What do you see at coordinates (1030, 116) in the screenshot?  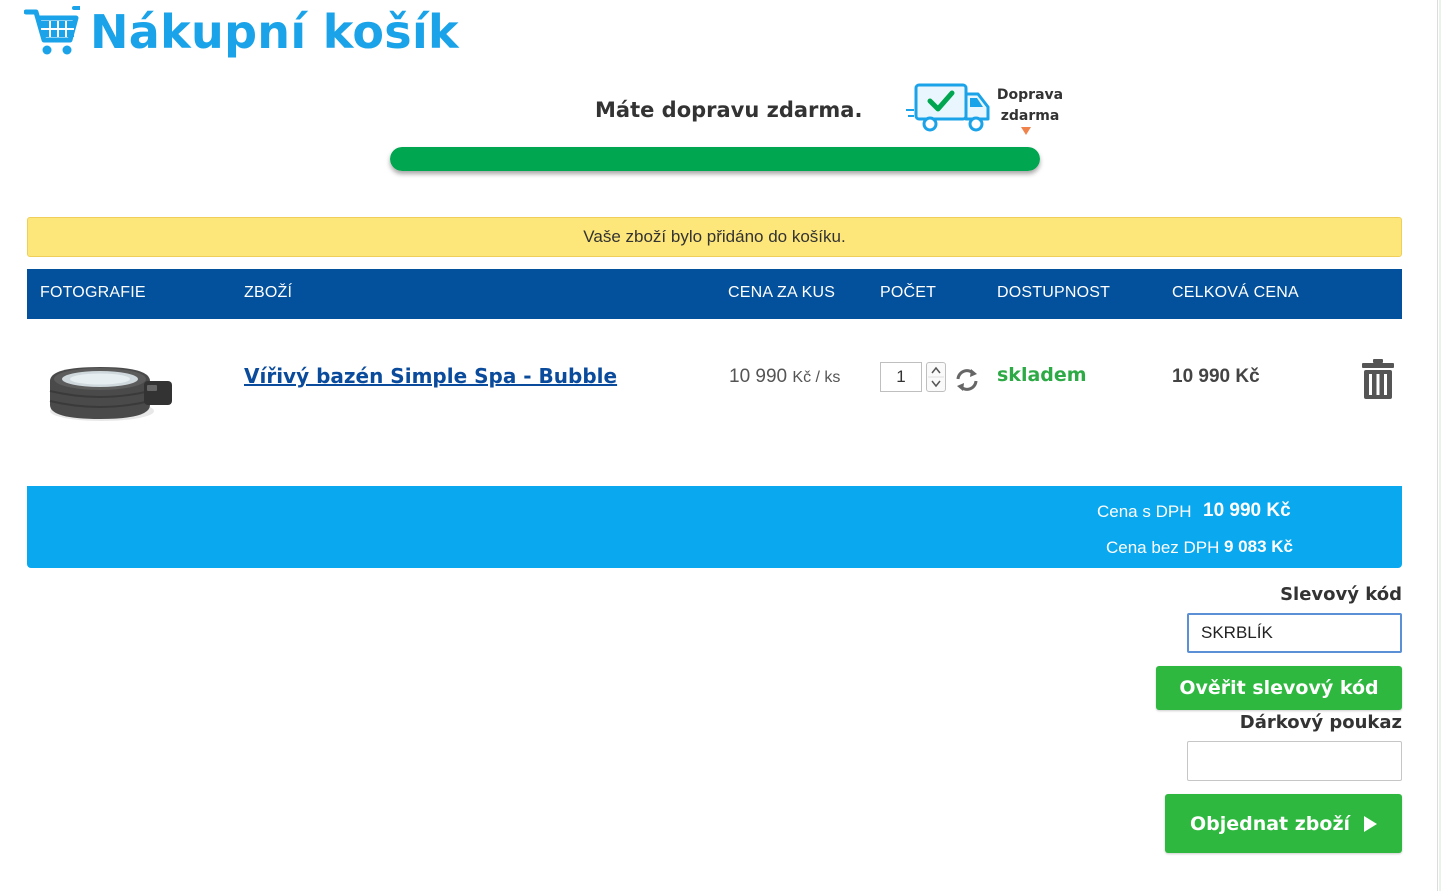 I see `free-shipping-label-line2: zdarma` at bounding box center [1030, 116].